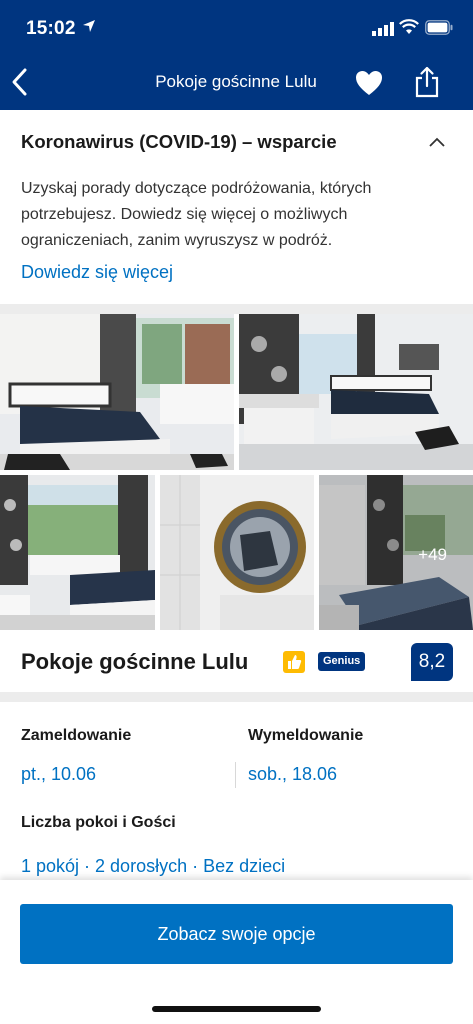  What do you see at coordinates (235, 775) in the screenshot?
I see `date-divider` at bounding box center [235, 775].